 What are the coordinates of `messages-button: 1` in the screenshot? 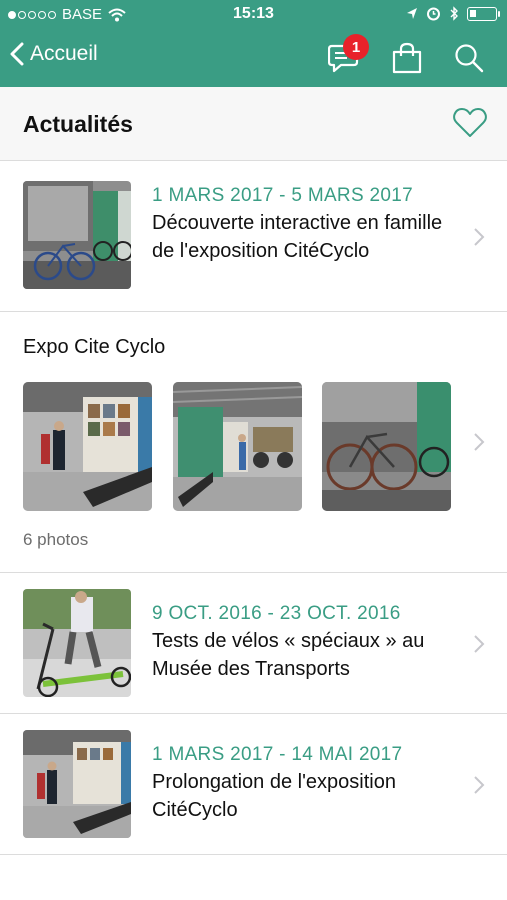 It's located at (347, 56).